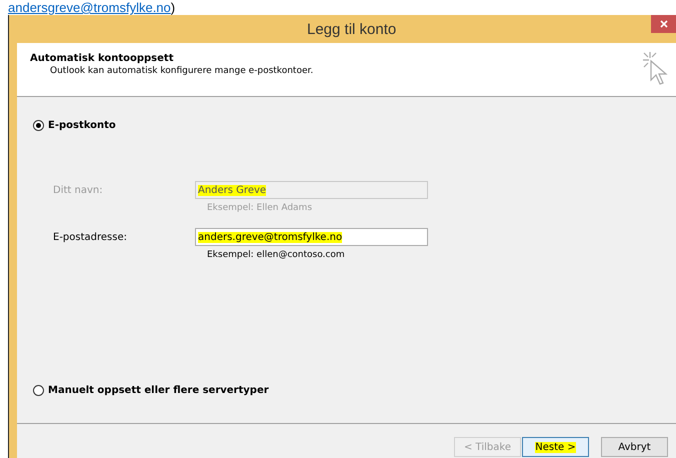  What do you see at coordinates (351, 29) in the screenshot?
I see `window-title: Legg til konto` at bounding box center [351, 29].